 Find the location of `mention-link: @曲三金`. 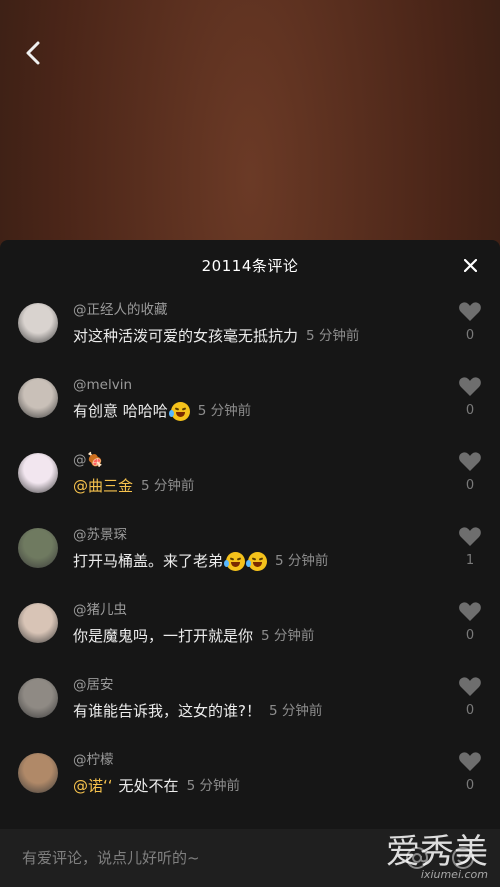

mention-link: @曲三金 is located at coordinates (103, 486).